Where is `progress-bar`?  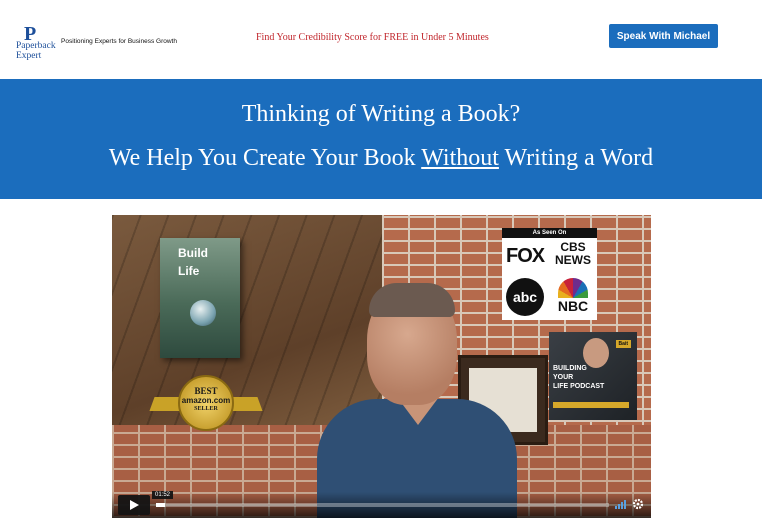
progress-bar is located at coordinates (382, 505).